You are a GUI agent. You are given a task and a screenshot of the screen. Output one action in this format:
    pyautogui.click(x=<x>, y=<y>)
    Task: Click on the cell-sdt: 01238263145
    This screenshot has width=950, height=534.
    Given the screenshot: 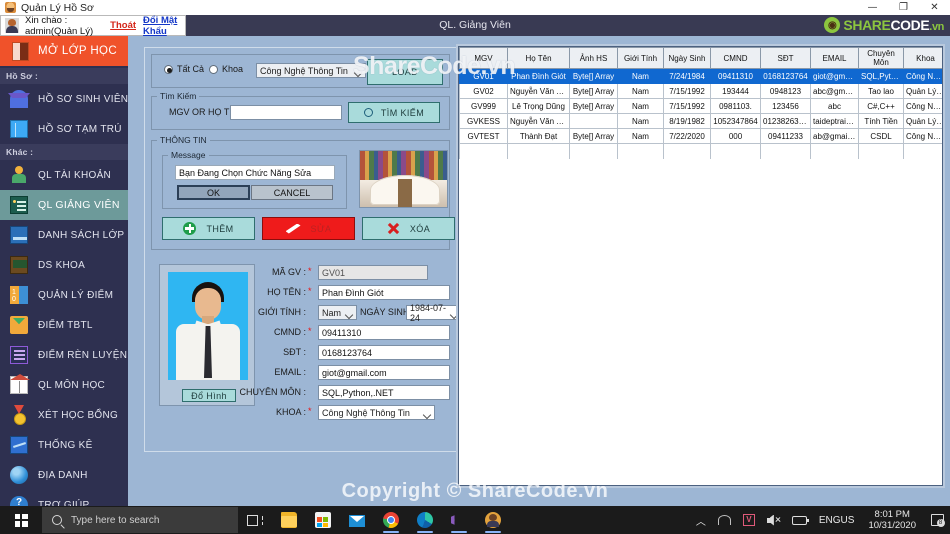 What is the action you would take?
    pyautogui.click(x=785, y=121)
    